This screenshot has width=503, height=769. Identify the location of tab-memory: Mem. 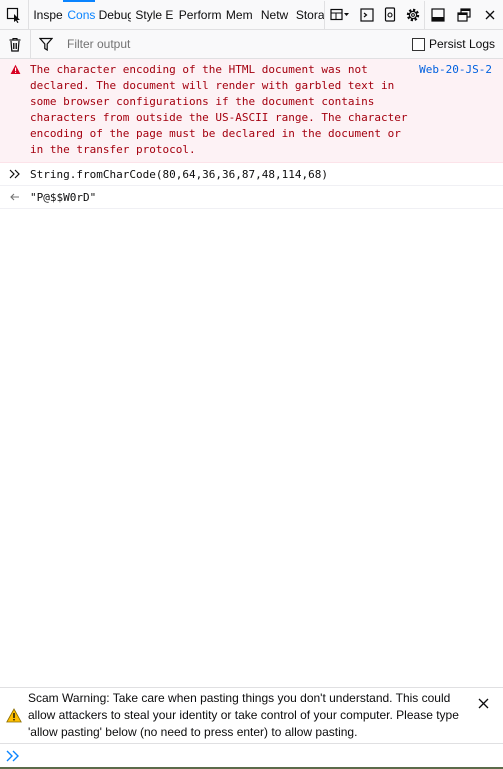
(239, 14).